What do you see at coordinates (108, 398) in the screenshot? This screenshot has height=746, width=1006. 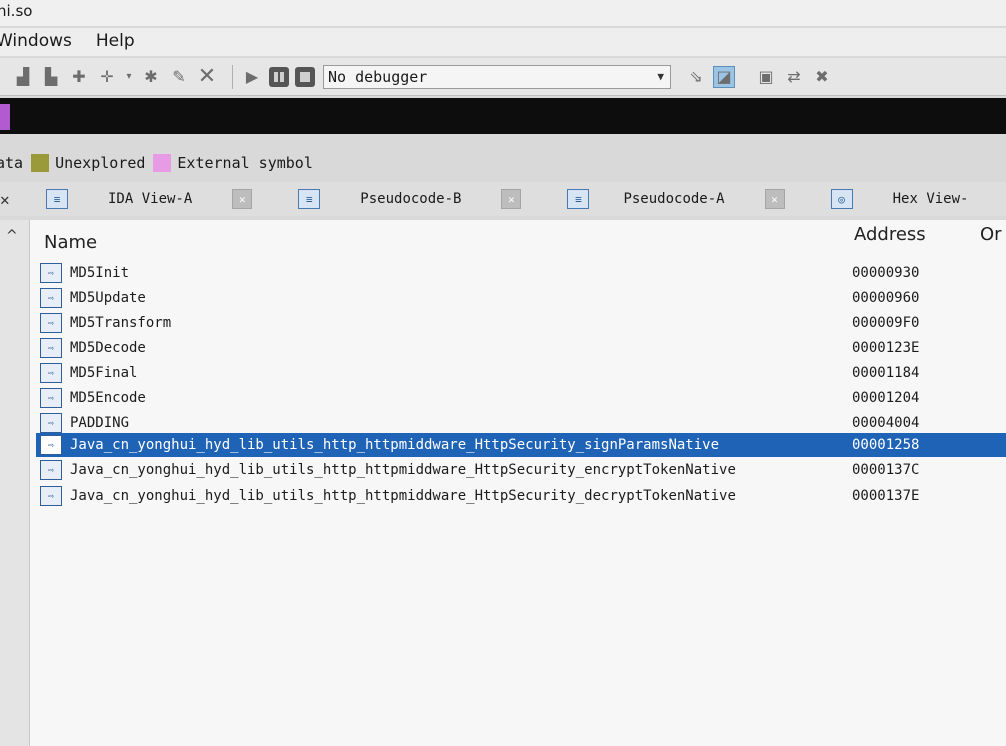 I see `function-name: MD5Encode` at bounding box center [108, 398].